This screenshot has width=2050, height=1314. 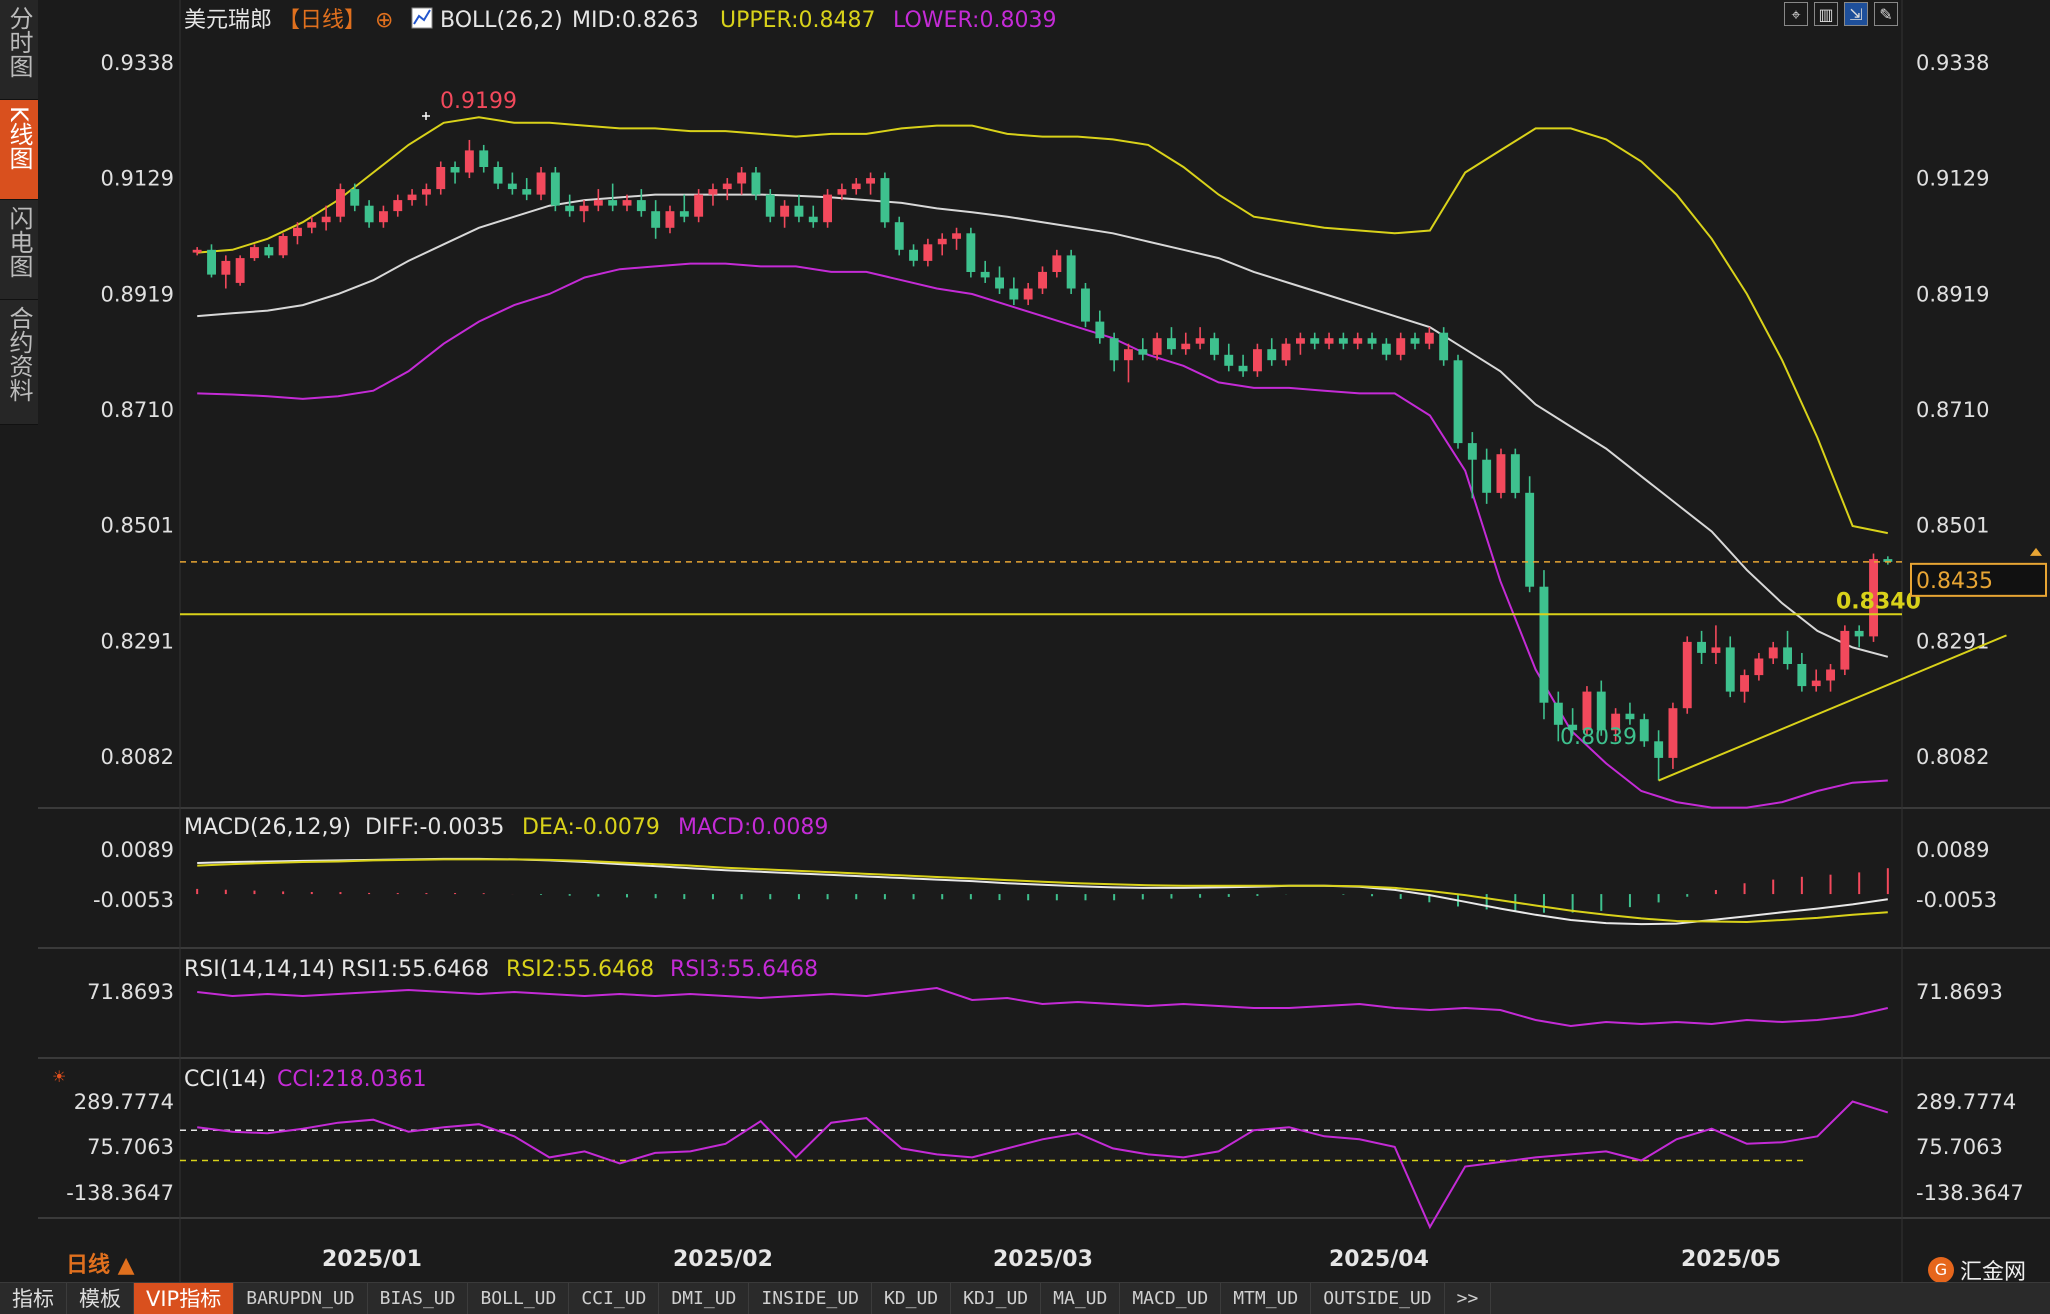 What do you see at coordinates (591, 827) in the screenshot?
I see `macd-dea: DEA:-0.0079` at bounding box center [591, 827].